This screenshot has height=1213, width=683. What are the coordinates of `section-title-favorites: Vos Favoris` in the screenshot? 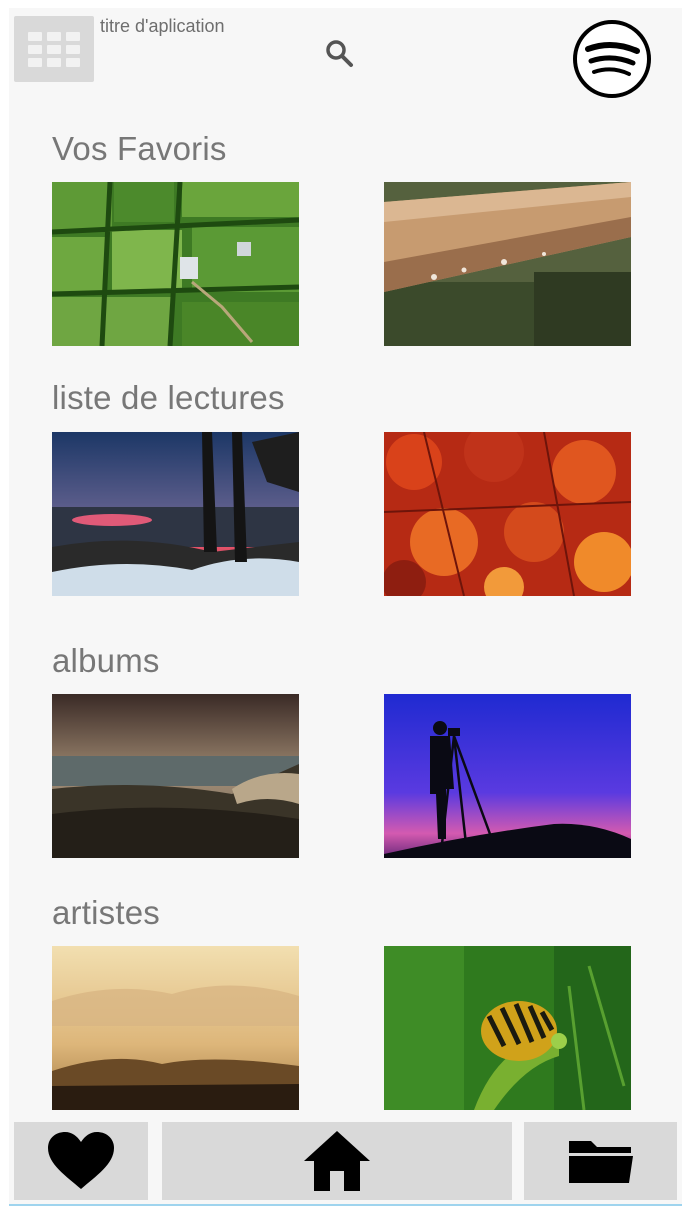 It's located at (139, 148).